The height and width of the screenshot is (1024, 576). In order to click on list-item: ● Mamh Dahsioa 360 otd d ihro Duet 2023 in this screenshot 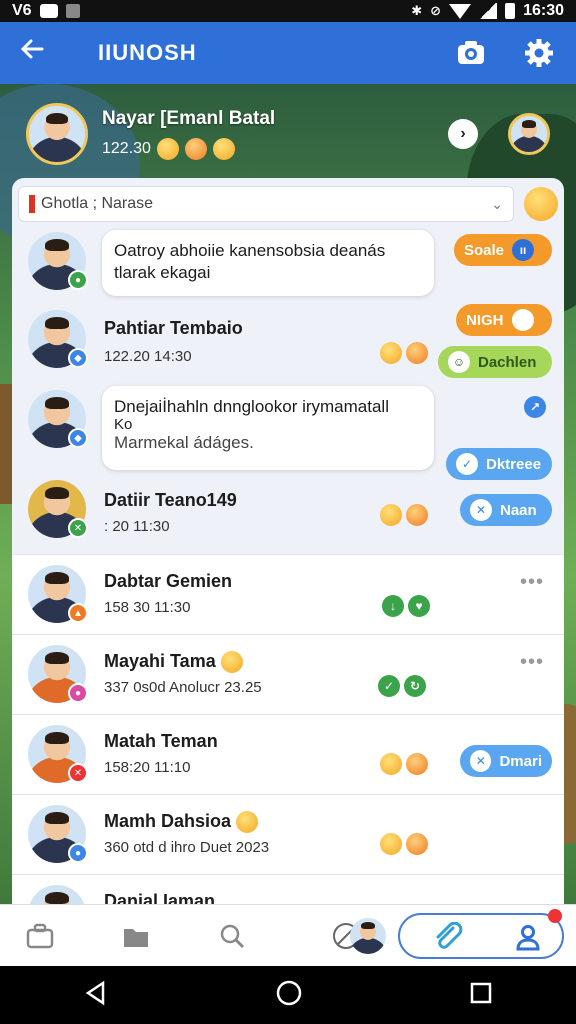, I will do `click(288, 834)`.